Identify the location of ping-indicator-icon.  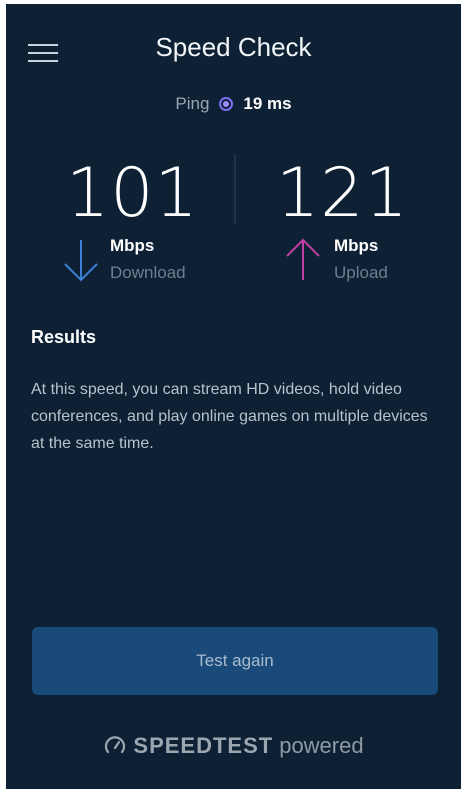
(226, 104).